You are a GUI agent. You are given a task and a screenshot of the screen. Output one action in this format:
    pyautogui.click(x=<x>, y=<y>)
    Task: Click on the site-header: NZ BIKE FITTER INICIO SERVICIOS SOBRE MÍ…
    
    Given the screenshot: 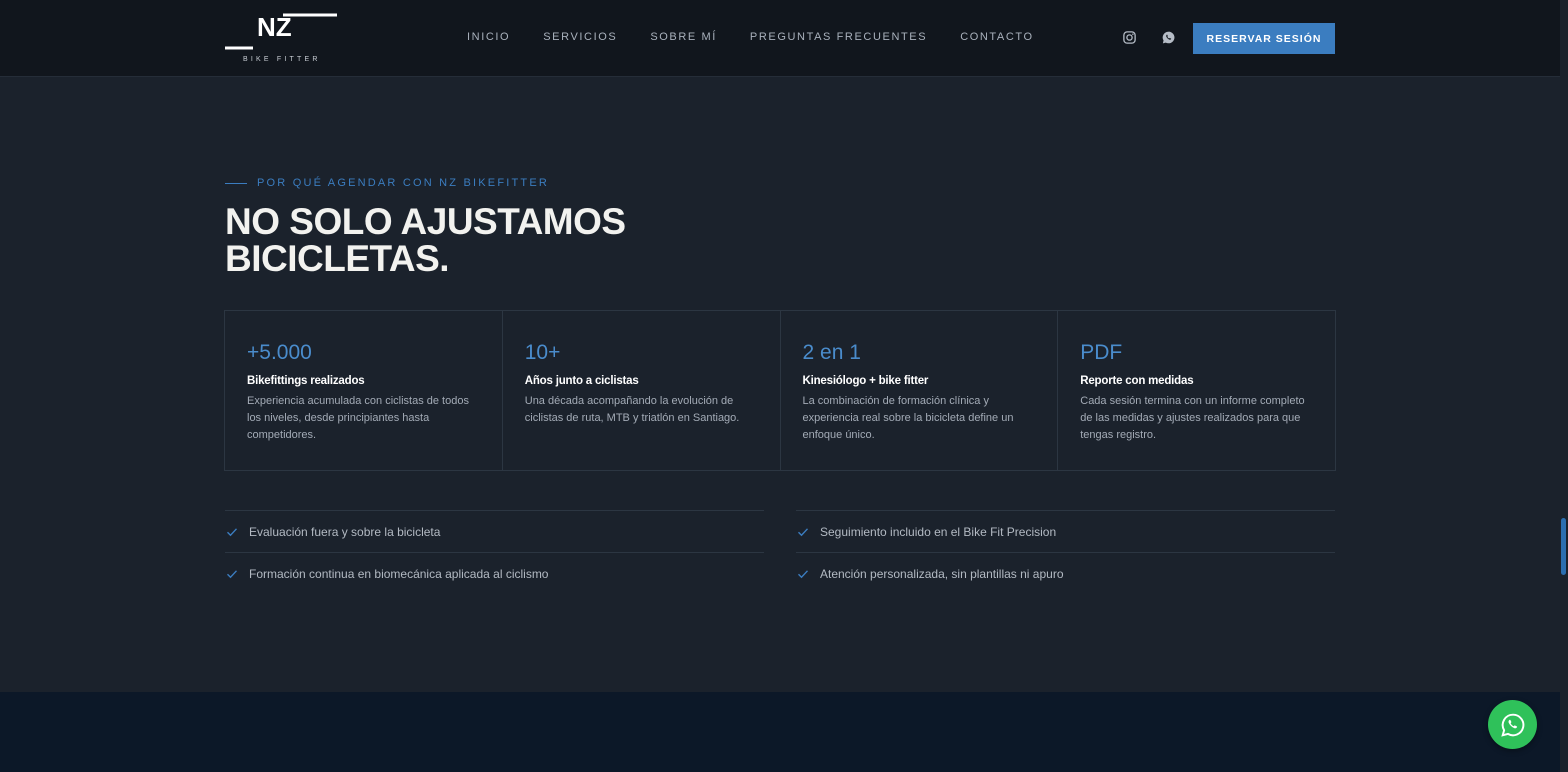 What is the action you would take?
    pyautogui.click(x=780, y=38)
    